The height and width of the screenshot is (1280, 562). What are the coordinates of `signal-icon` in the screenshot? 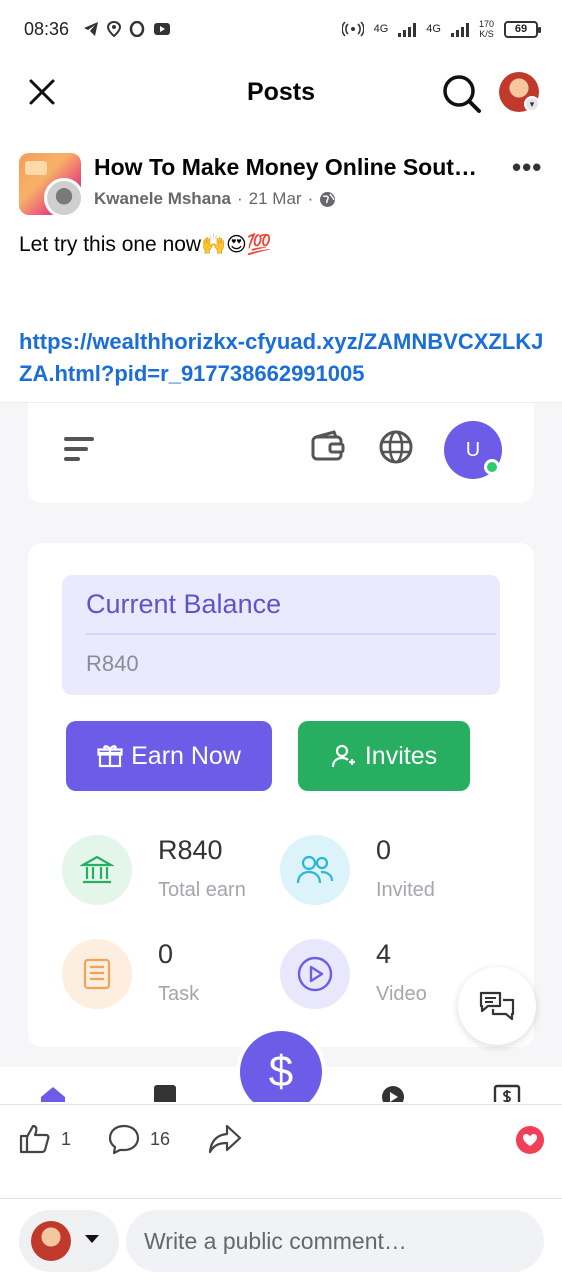 It's located at (407, 29).